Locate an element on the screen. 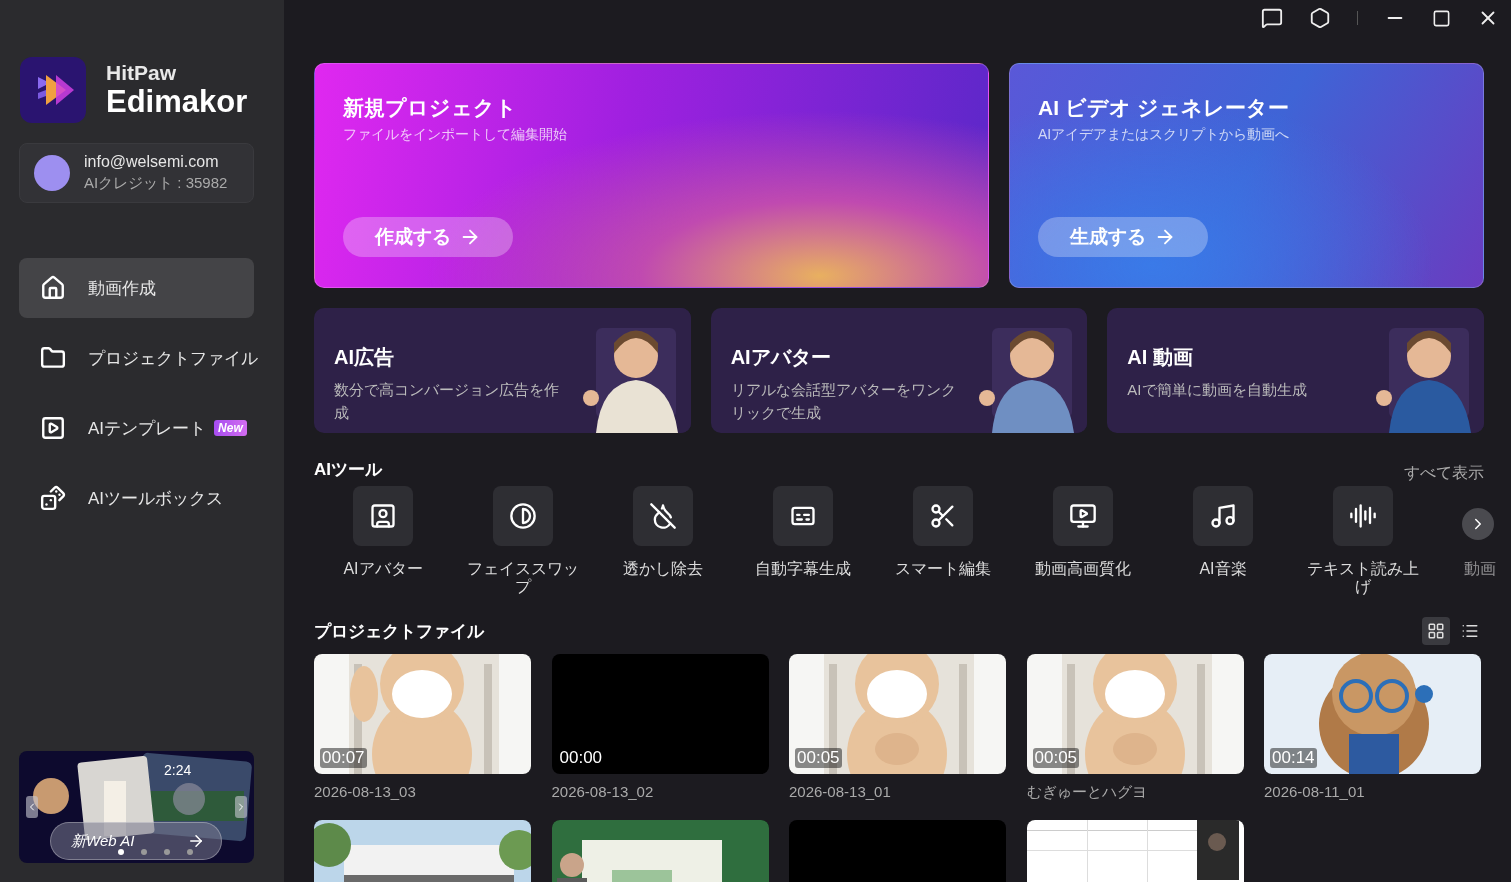  dice-icon is located at coordinates (53, 498).